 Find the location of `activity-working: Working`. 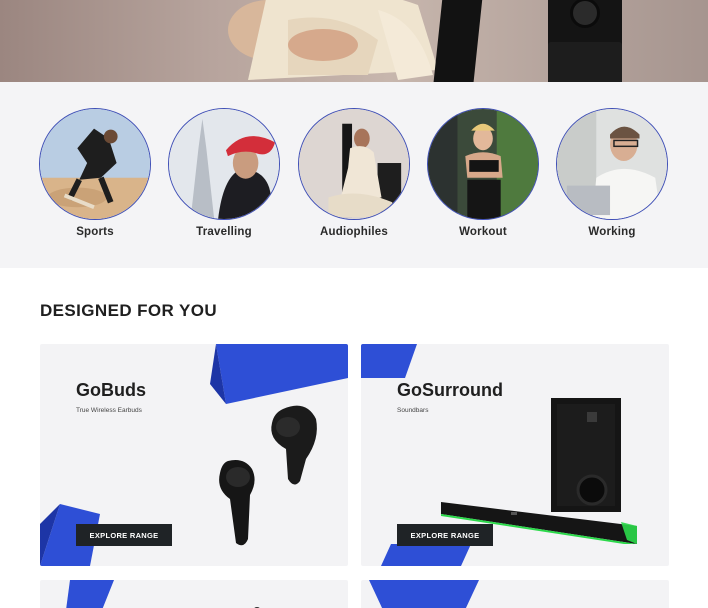

activity-working: Working is located at coordinates (612, 173).